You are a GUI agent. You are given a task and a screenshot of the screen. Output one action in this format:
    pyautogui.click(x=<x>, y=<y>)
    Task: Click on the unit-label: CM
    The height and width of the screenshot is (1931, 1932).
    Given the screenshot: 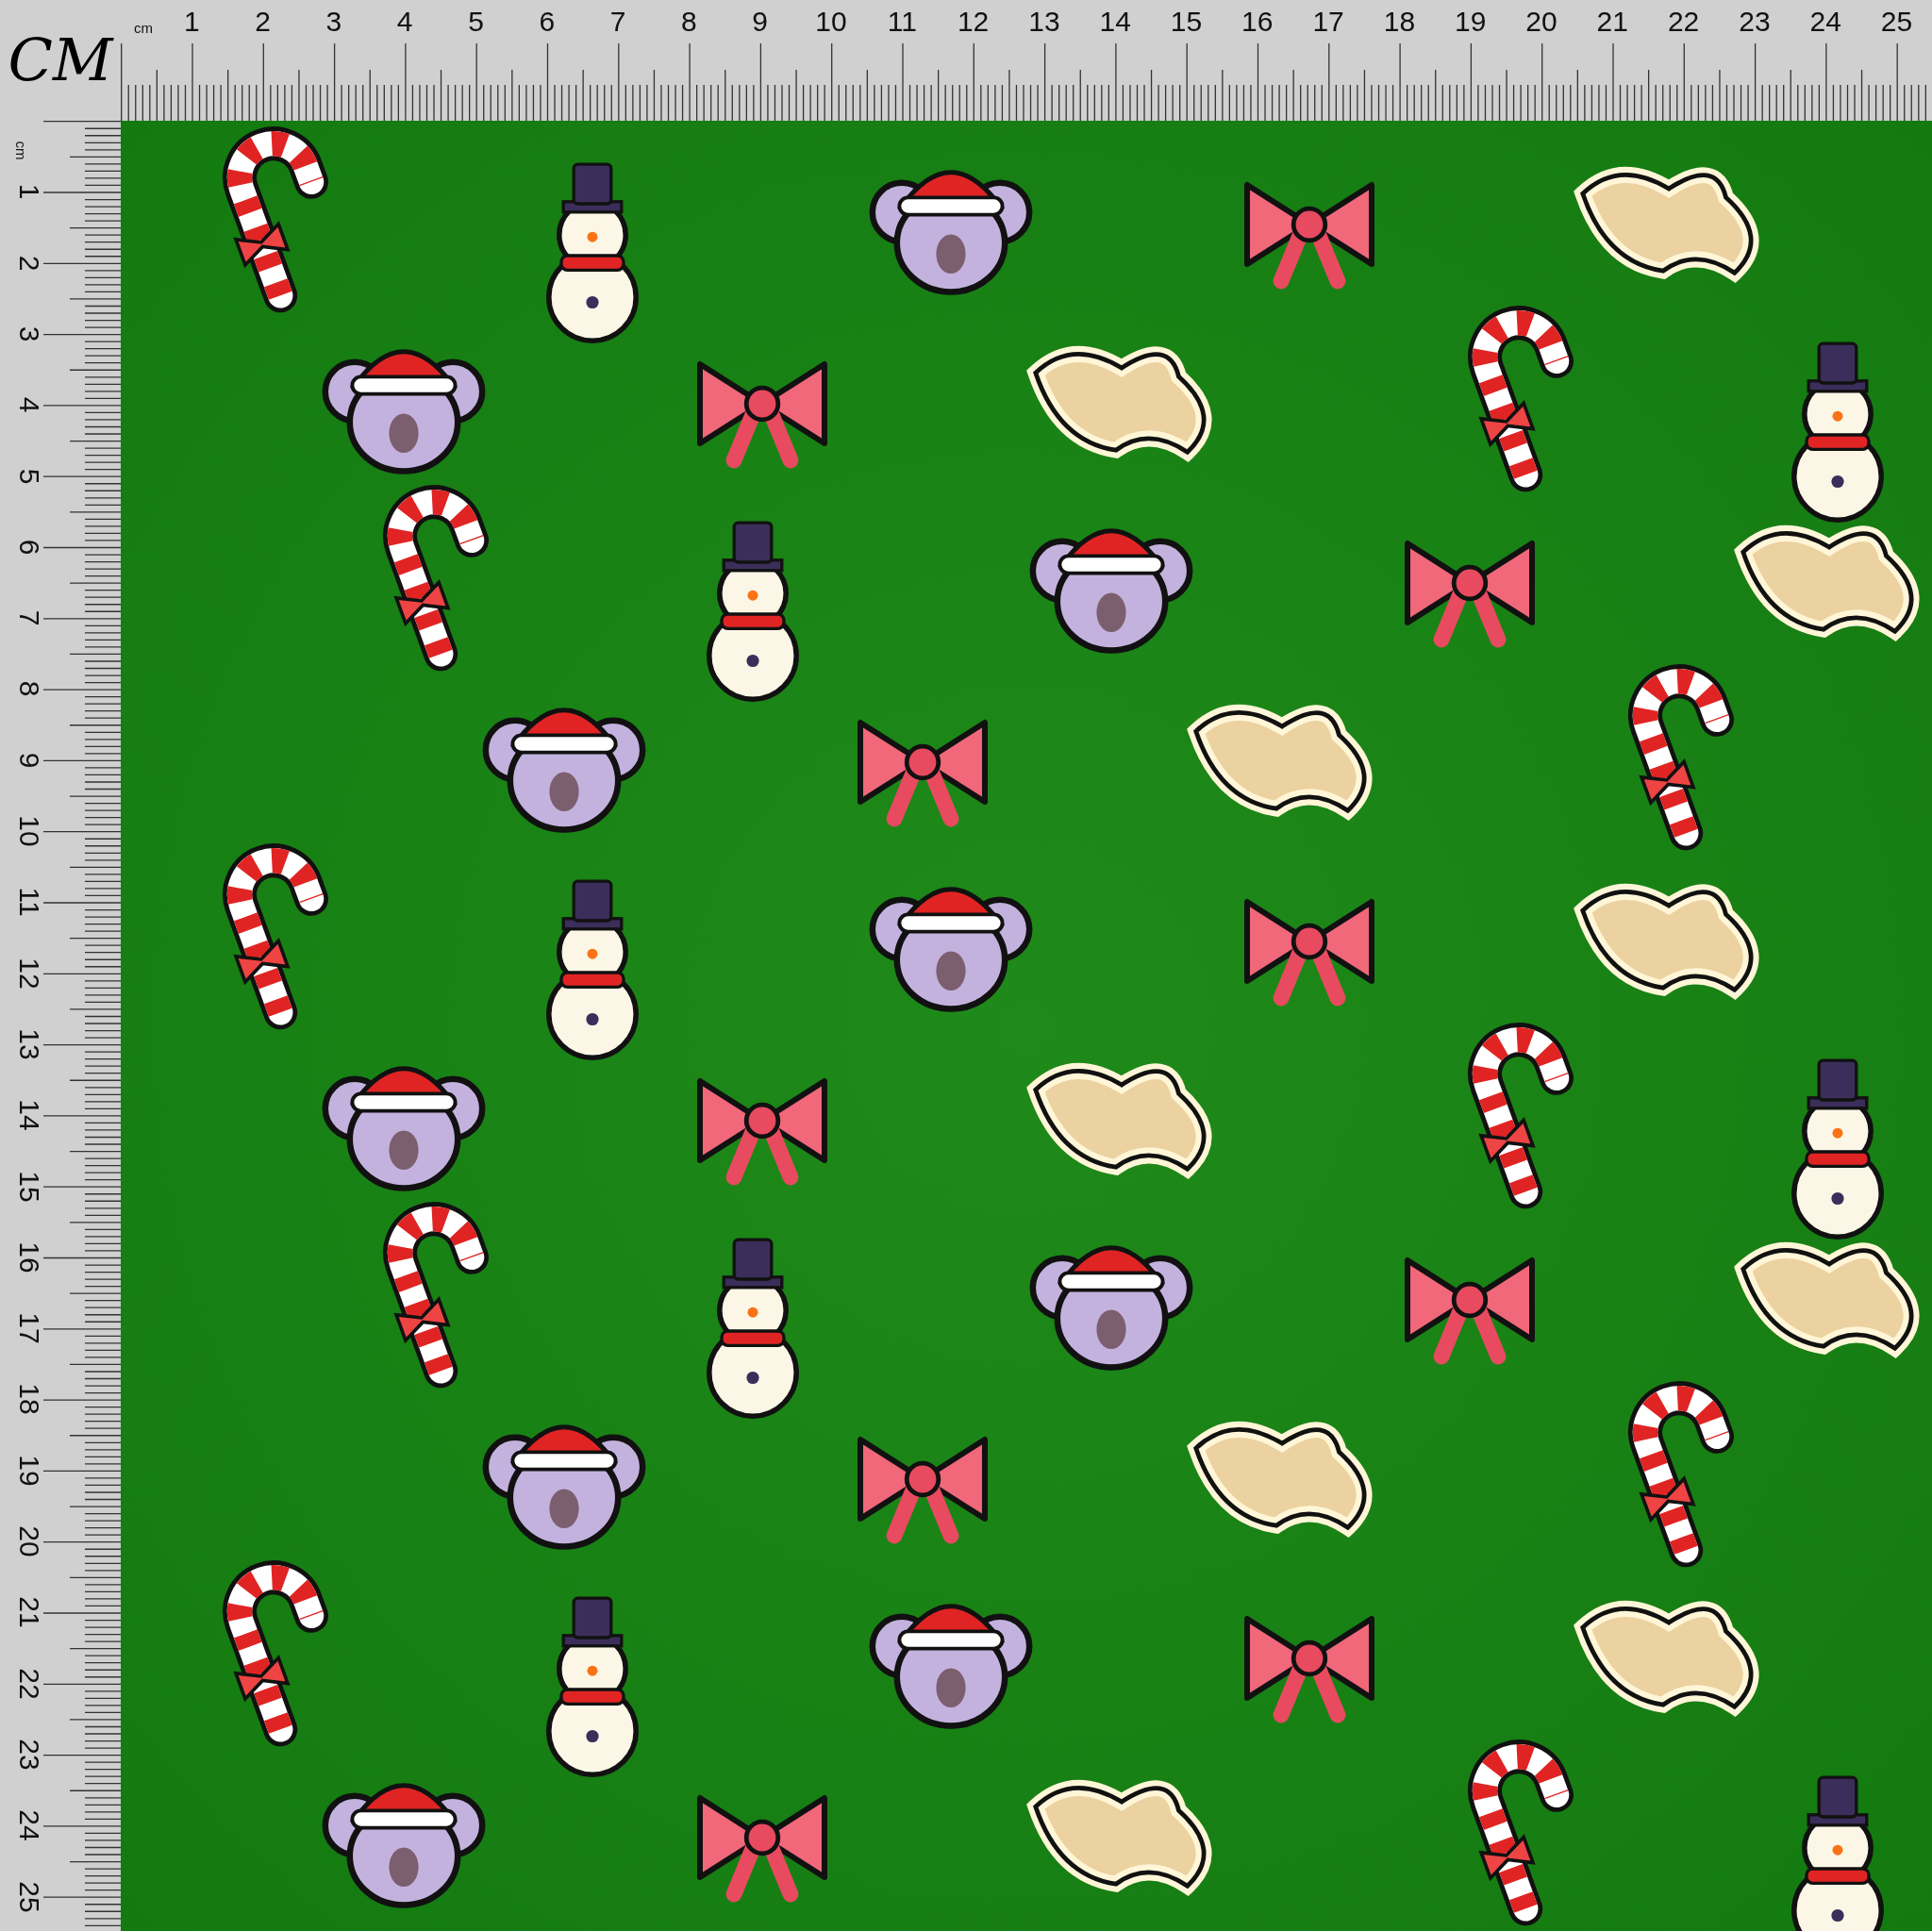 What is the action you would take?
    pyautogui.click(x=60, y=60)
    